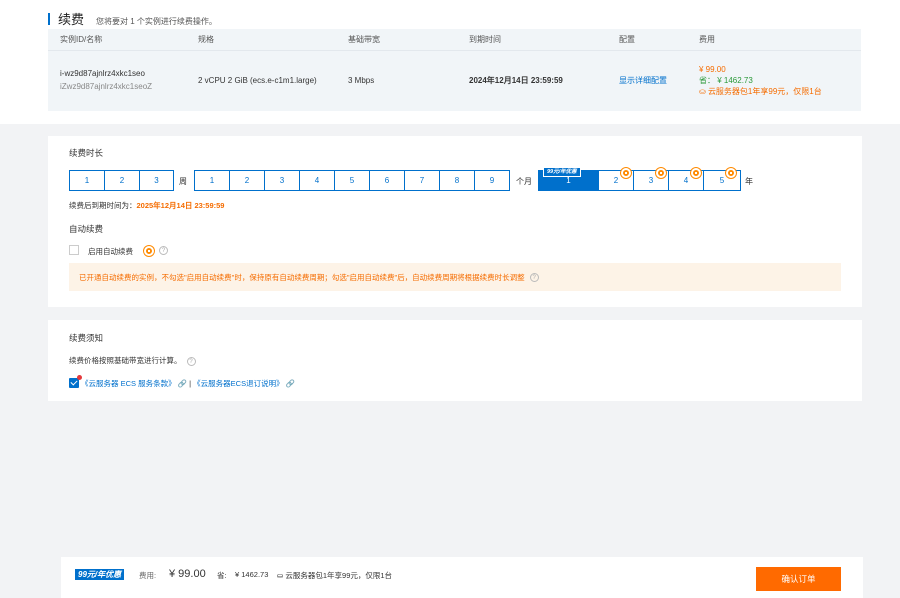  What do you see at coordinates (206, 39) in the screenshot?
I see `col-spec: 规格` at bounding box center [206, 39].